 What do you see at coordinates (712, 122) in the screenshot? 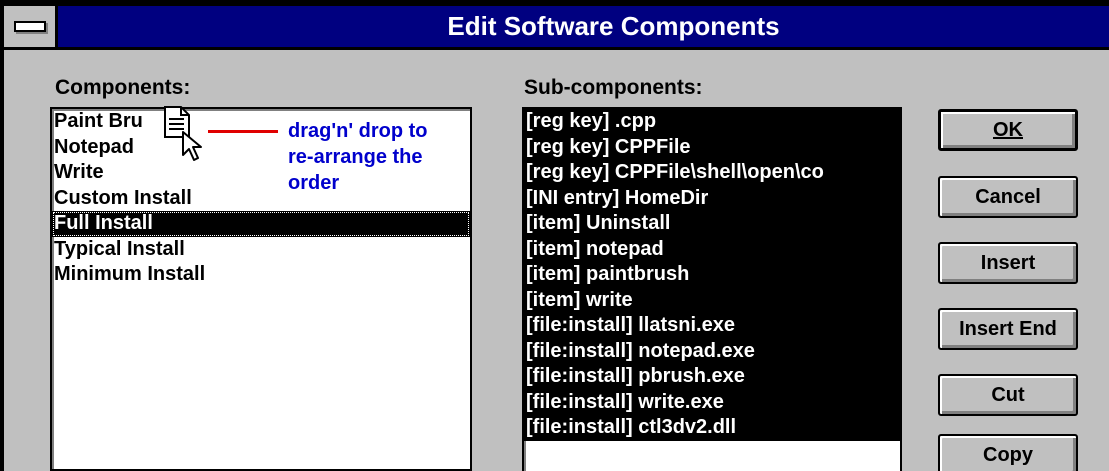
I see `list-item: [reg key] .cpp` at bounding box center [712, 122].